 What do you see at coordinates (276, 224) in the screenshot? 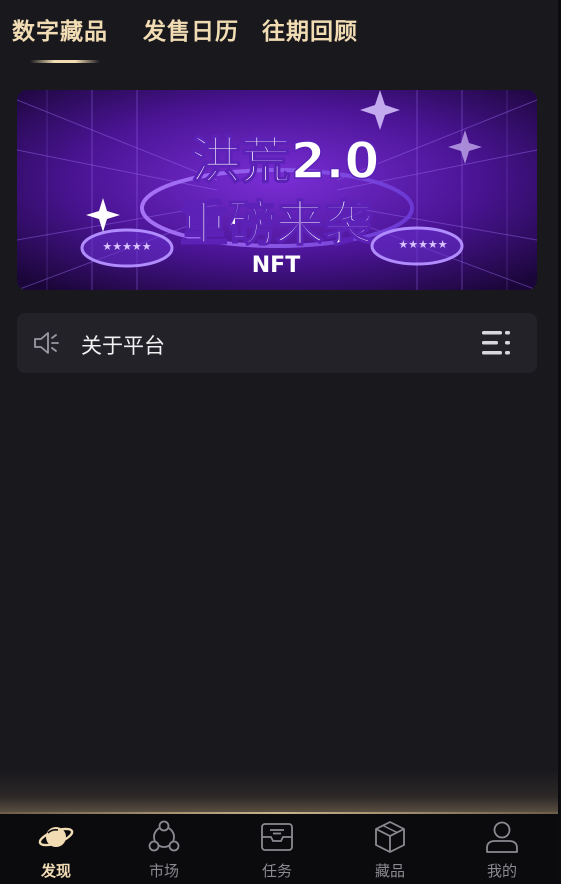
I see `banner-title-line2: 重磅来袭` at bounding box center [276, 224].